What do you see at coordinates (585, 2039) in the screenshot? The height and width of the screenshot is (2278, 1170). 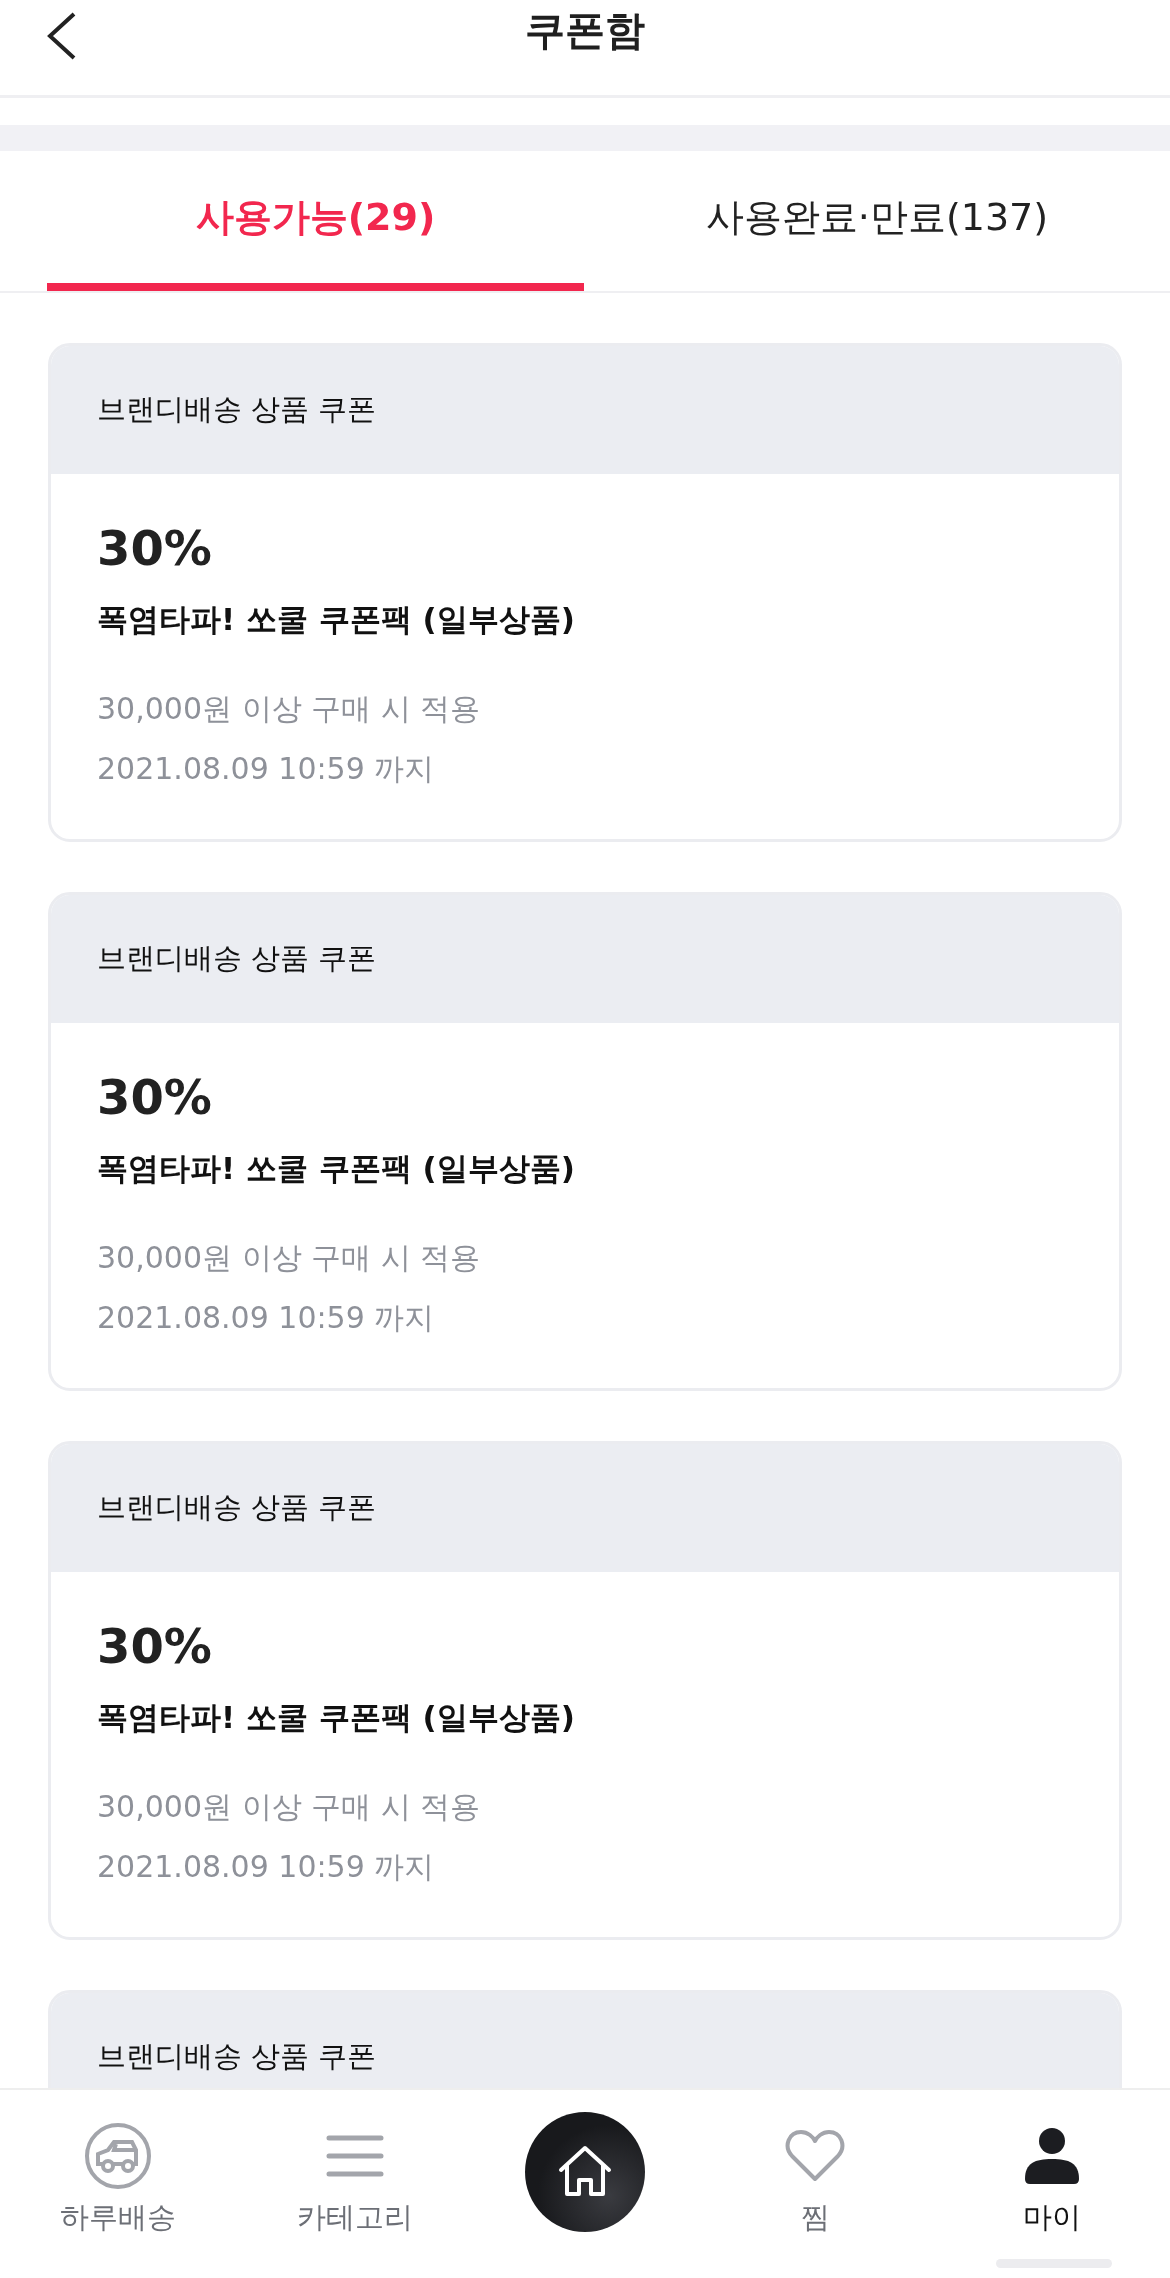 I see `coupon-card: 브랜디배송 상품 쿠폰` at bounding box center [585, 2039].